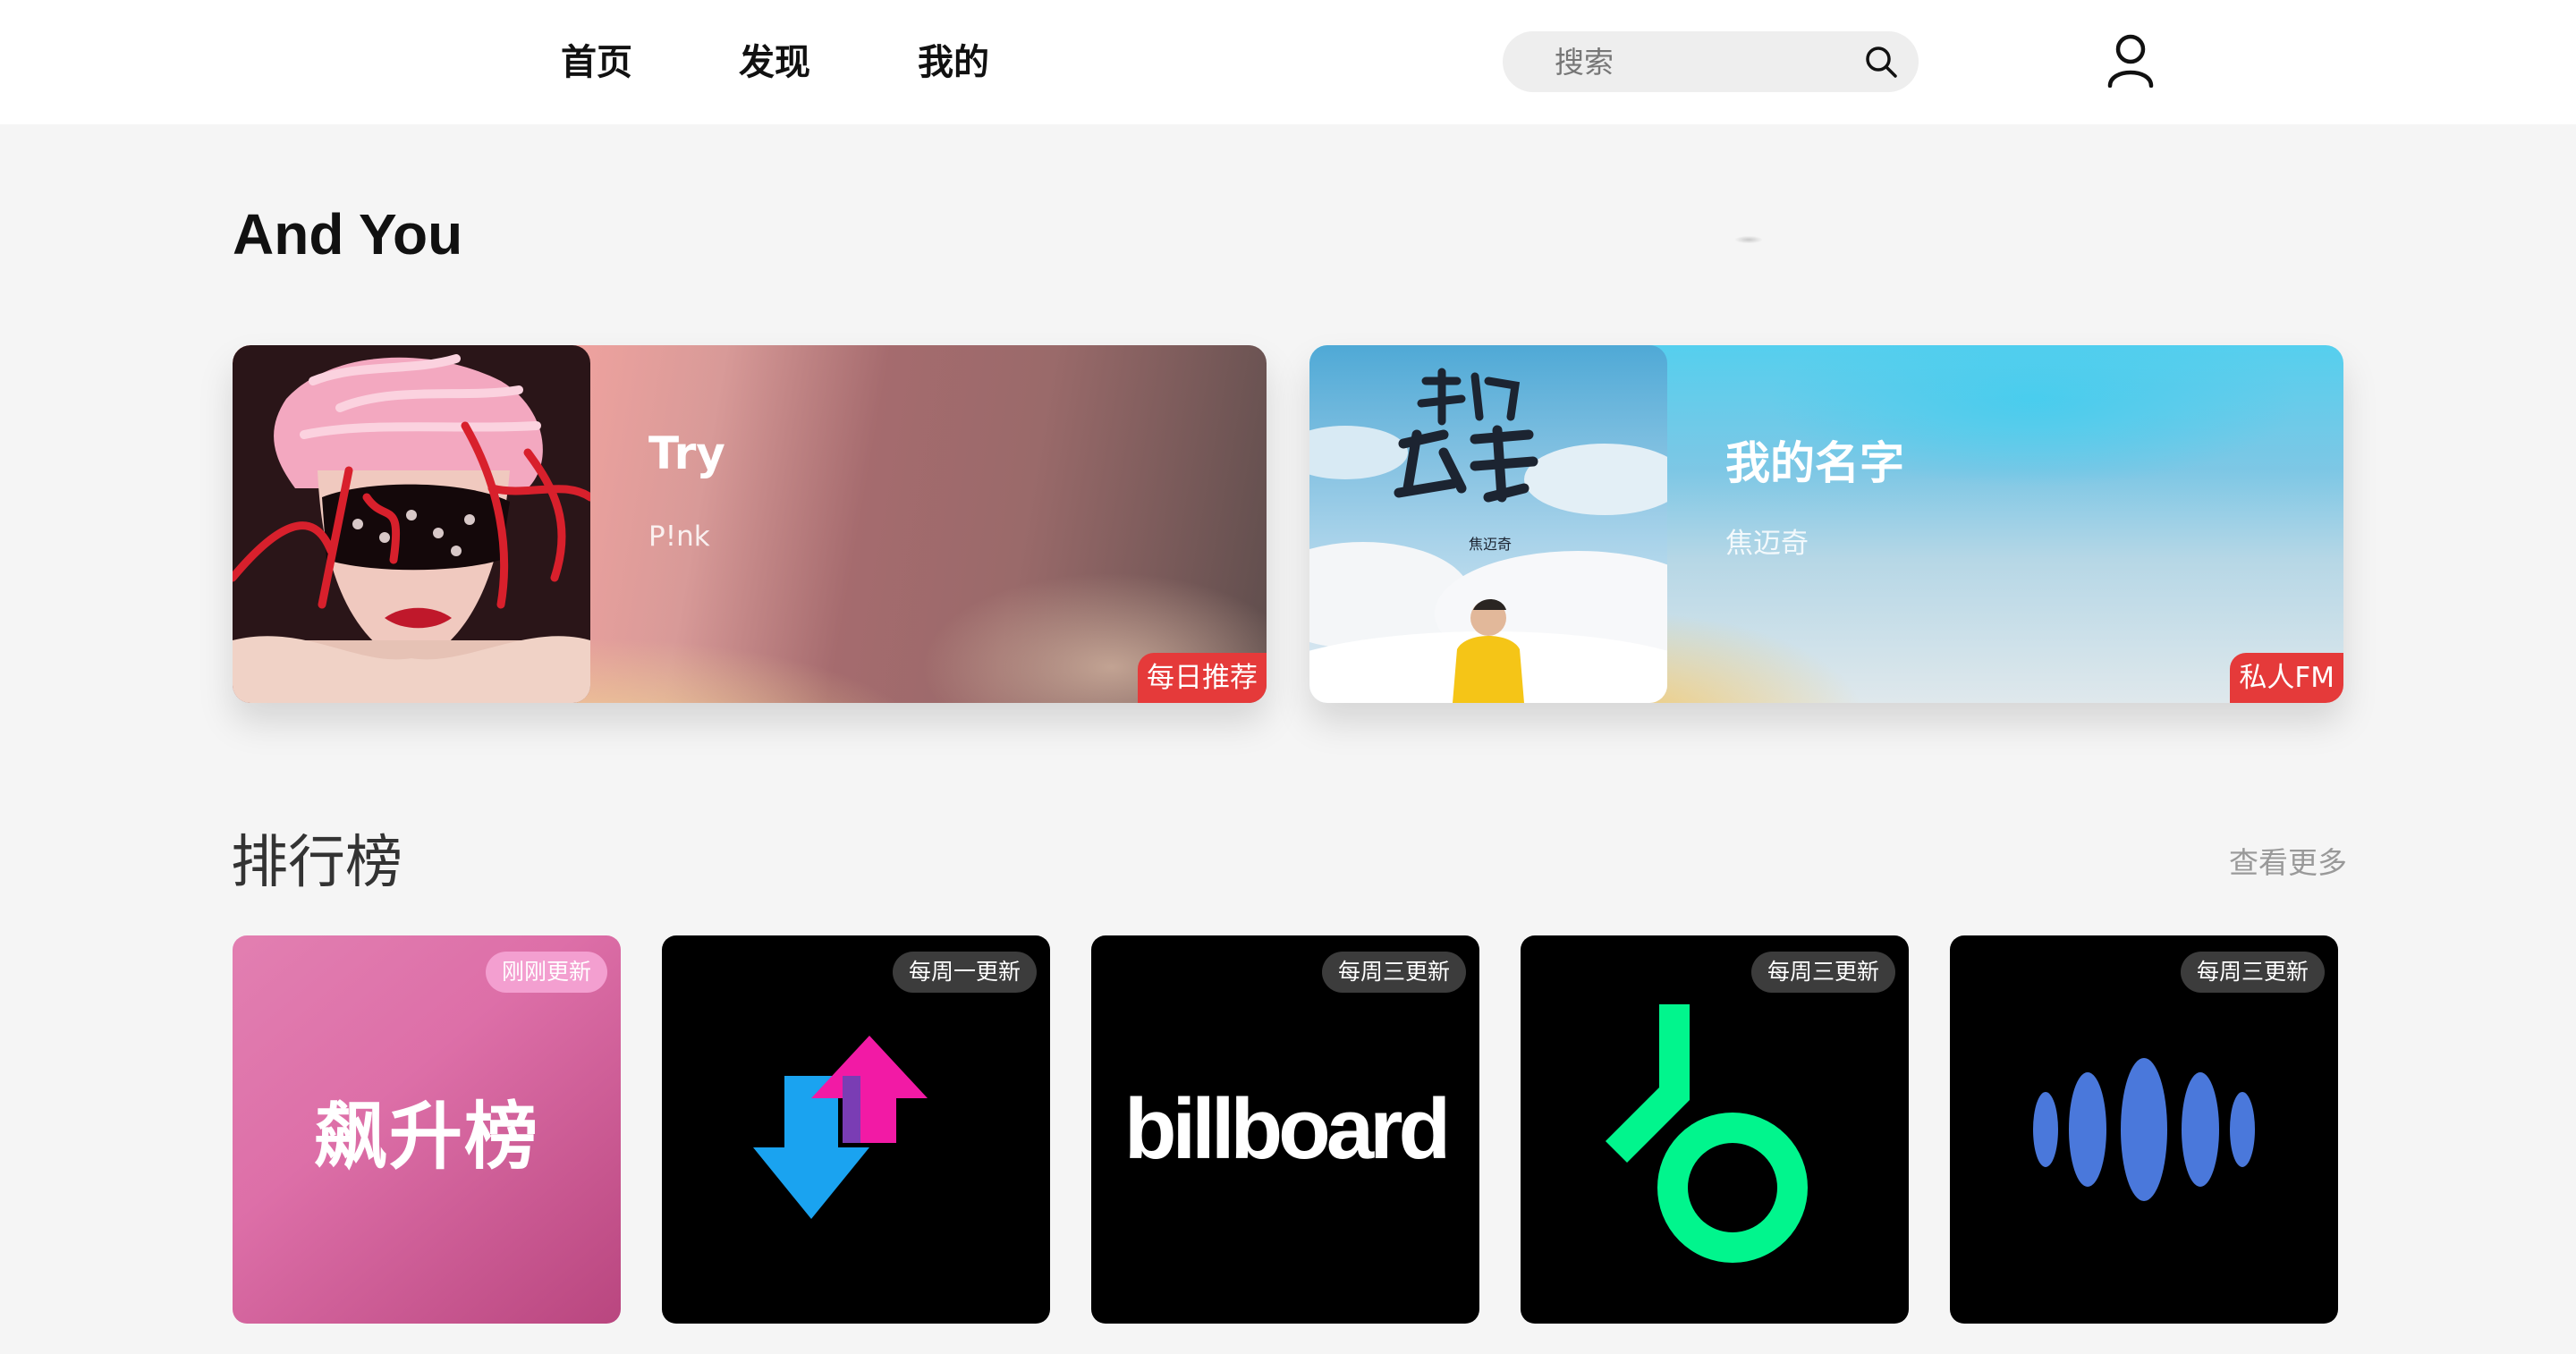 This screenshot has width=2576, height=1354. Describe the element at coordinates (1698, 62) in the screenshot. I see `search-input` at that location.